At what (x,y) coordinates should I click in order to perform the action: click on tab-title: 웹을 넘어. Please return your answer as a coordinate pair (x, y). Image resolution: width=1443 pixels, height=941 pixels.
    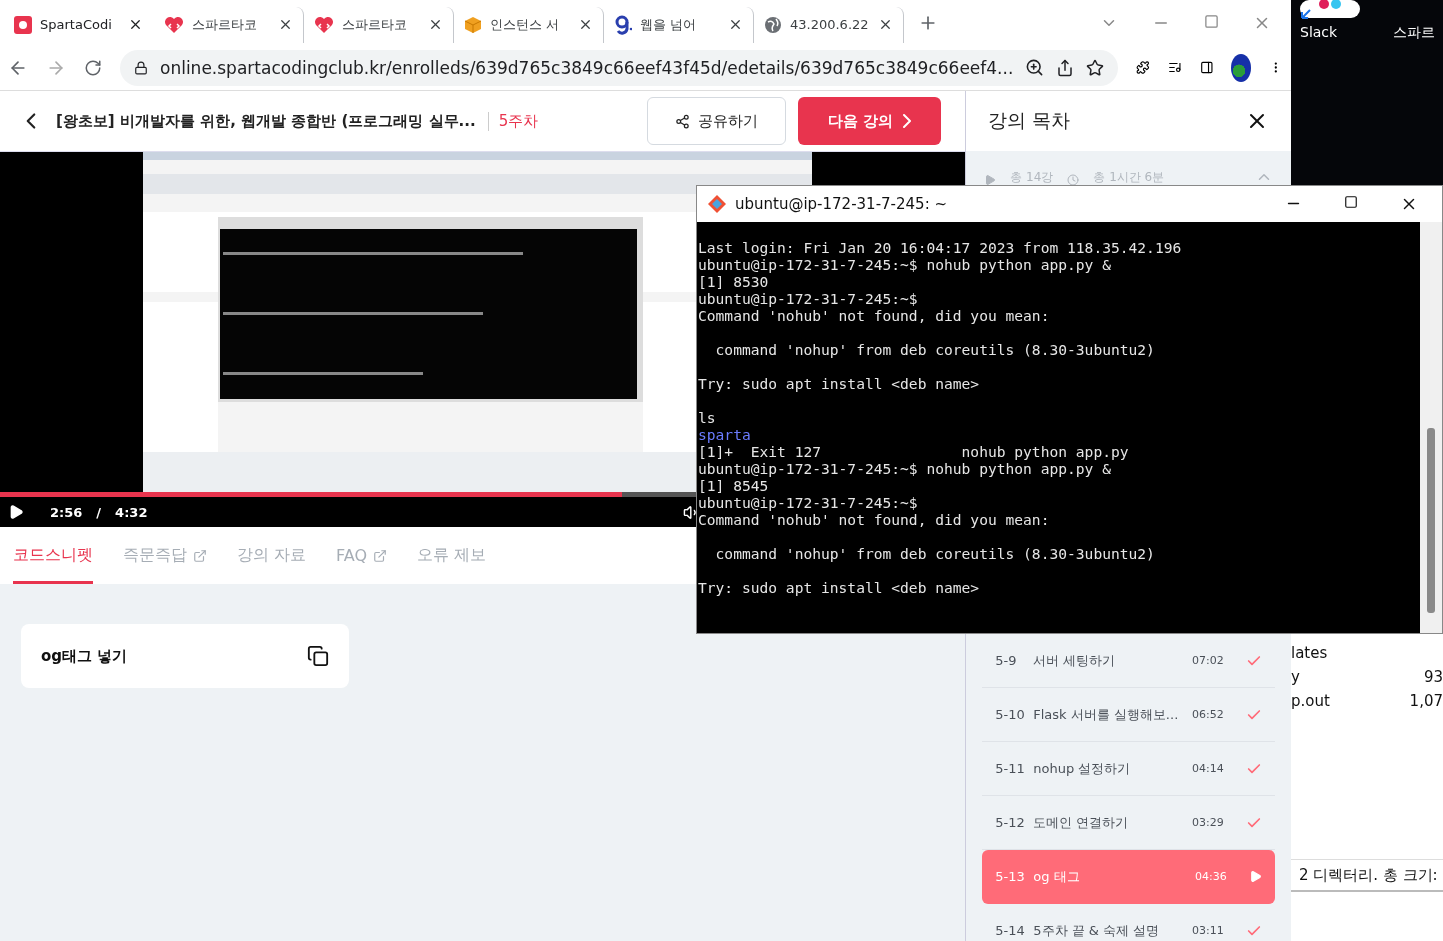
    Looking at the image, I should click on (669, 24).